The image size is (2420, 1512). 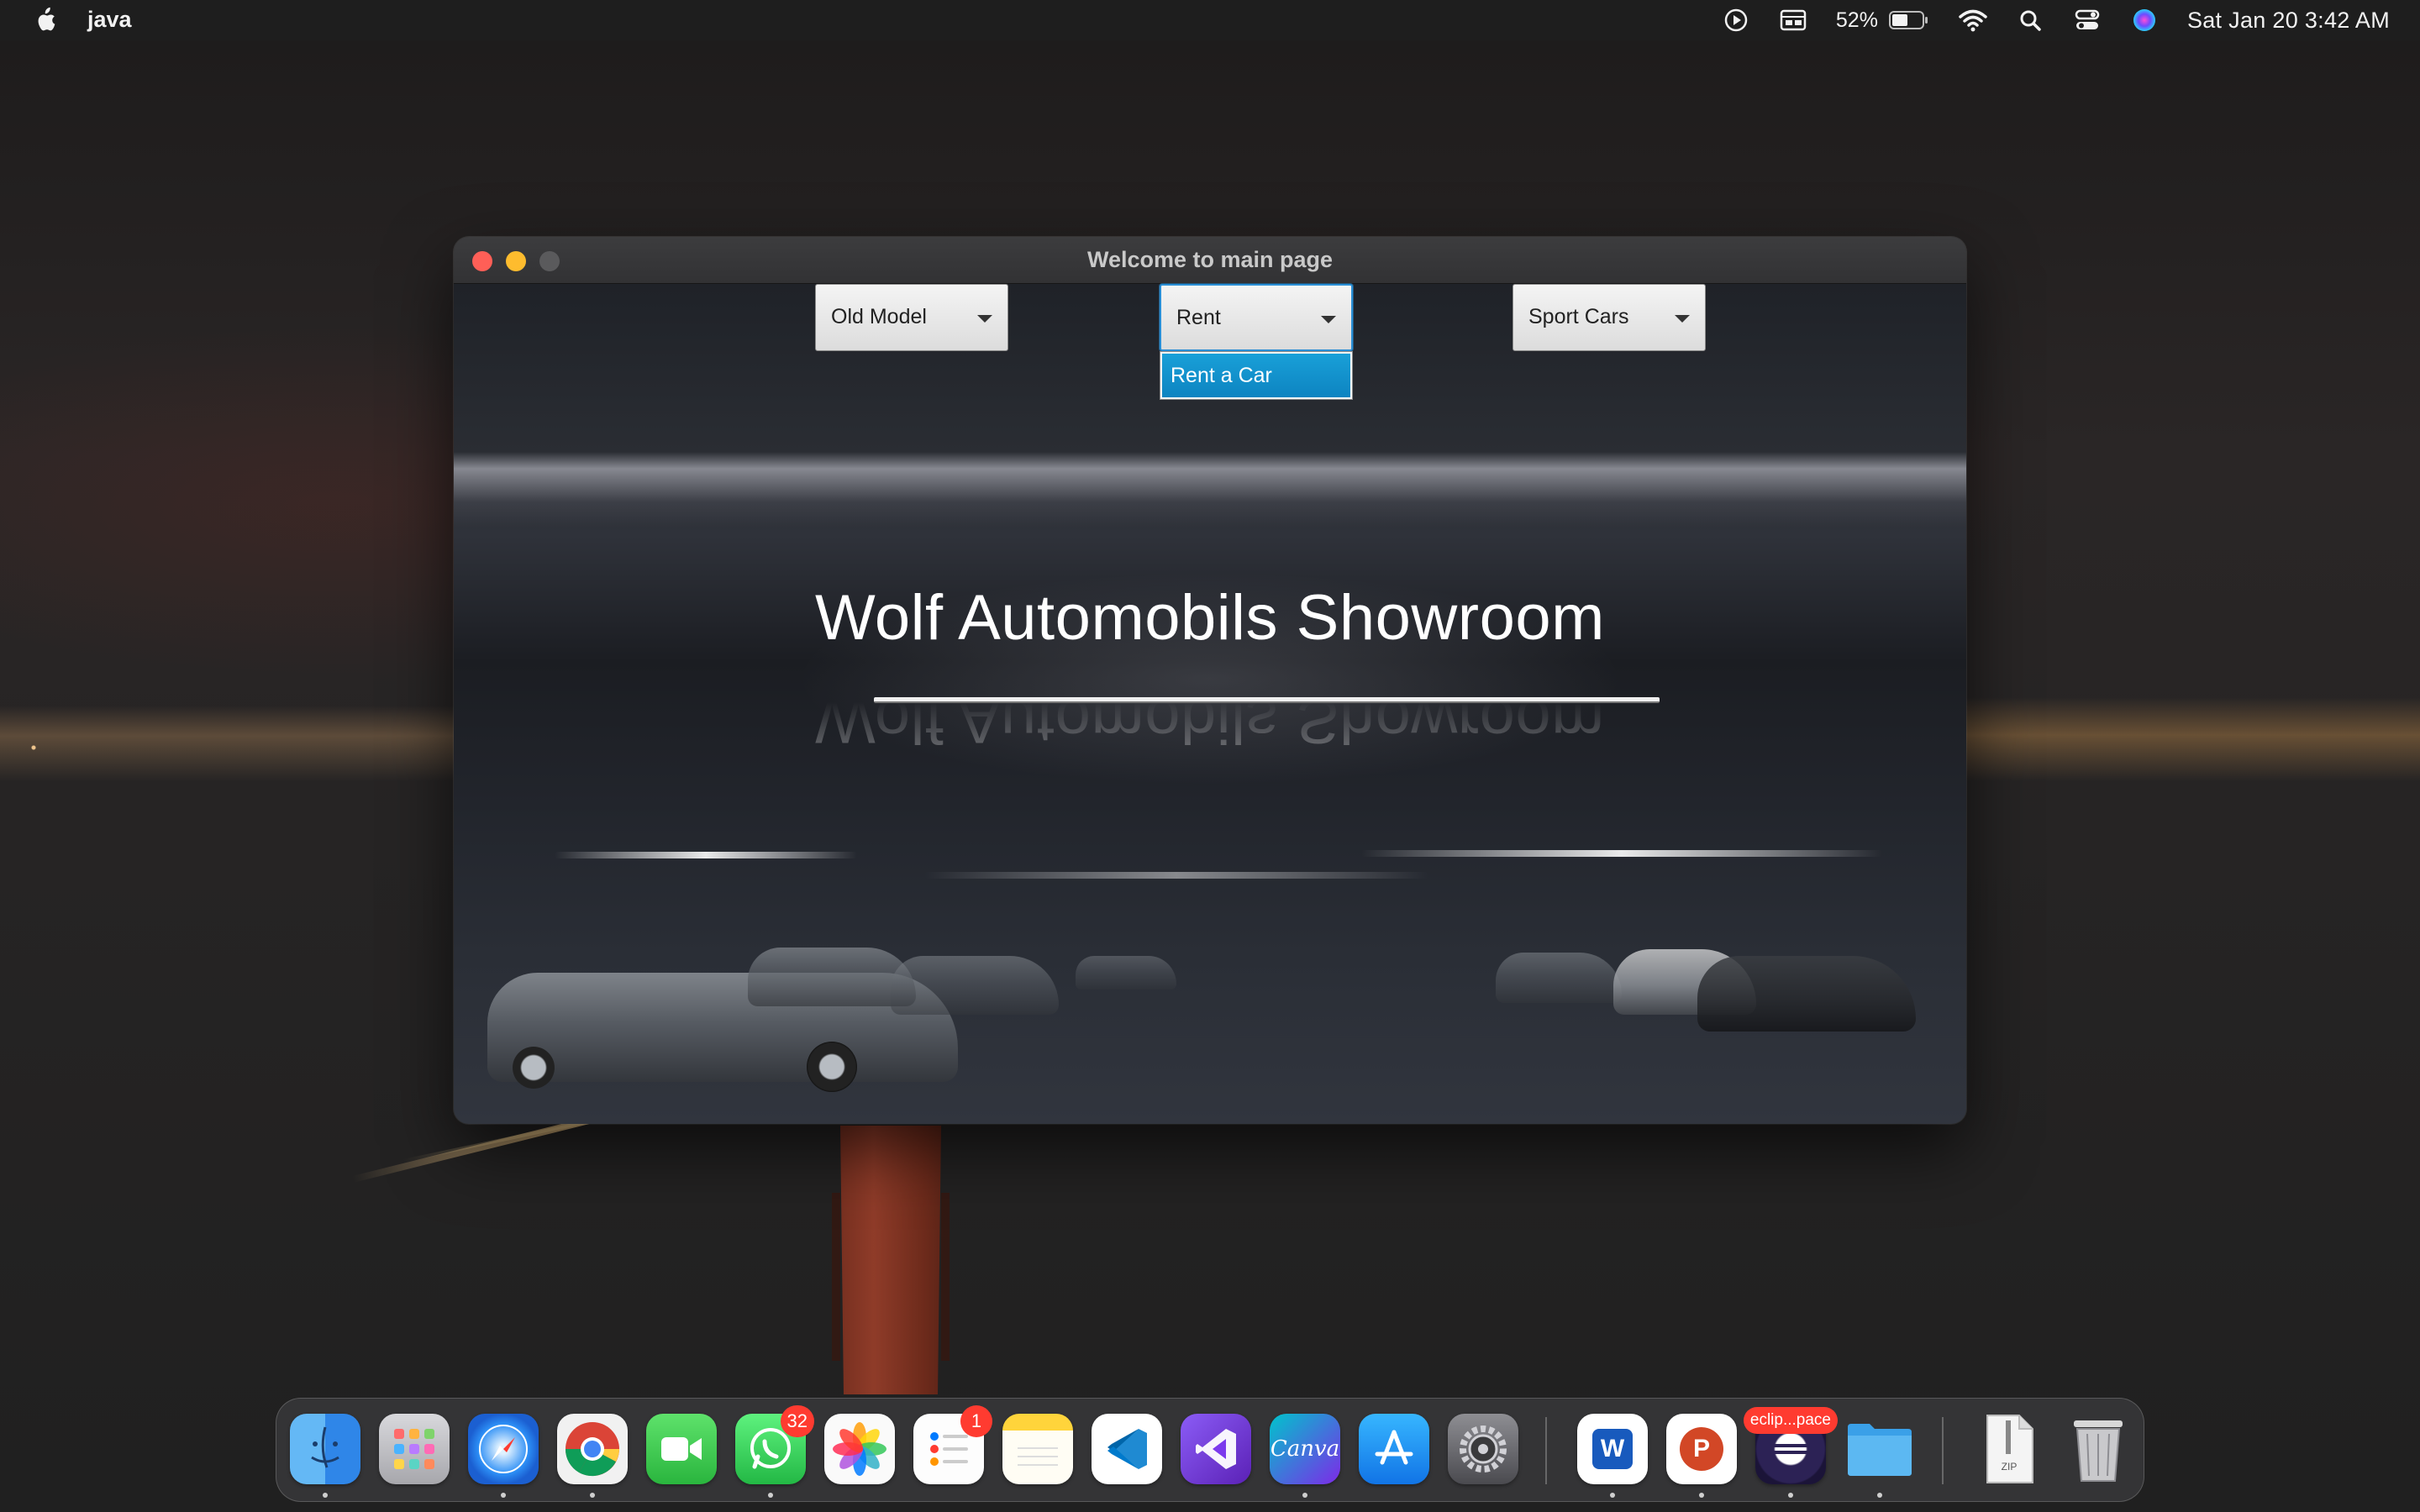 What do you see at coordinates (2098, 1449) in the screenshot?
I see `trash-icon` at bounding box center [2098, 1449].